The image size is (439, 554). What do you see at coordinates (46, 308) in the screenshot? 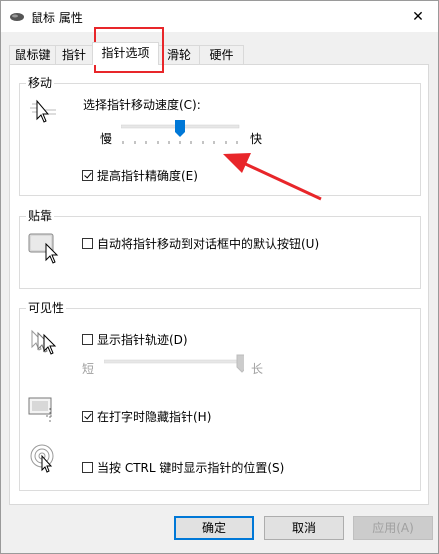
I see `visibility-group-label: 可见性` at bounding box center [46, 308].